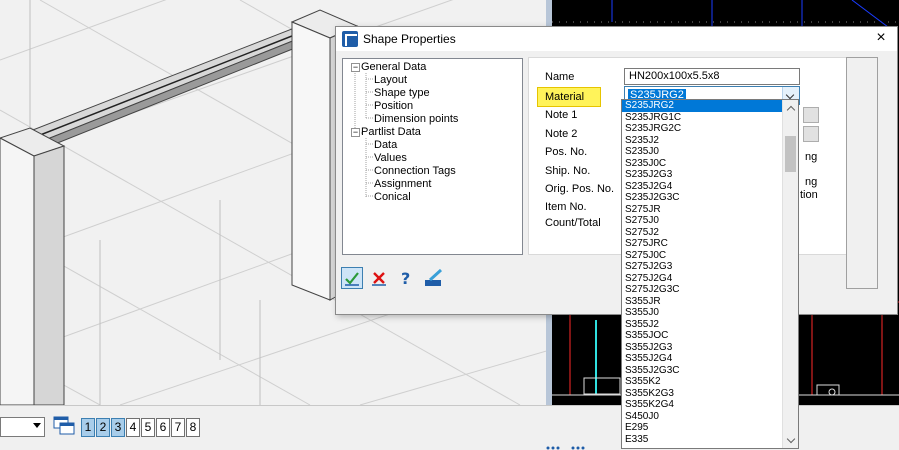 This screenshot has width=899, height=450. Describe the element at coordinates (702, 141) in the screenshot. I see `dropdown-option: S235J2` at that location.